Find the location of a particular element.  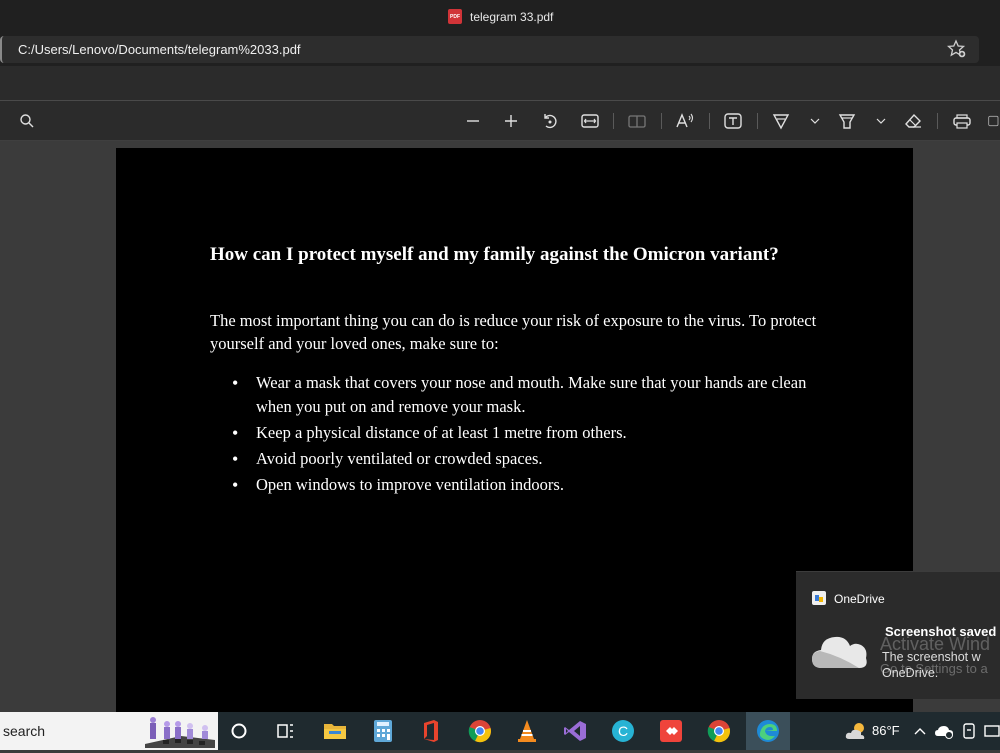

onedrive-sync-icon is located at coordinates (944, 731).